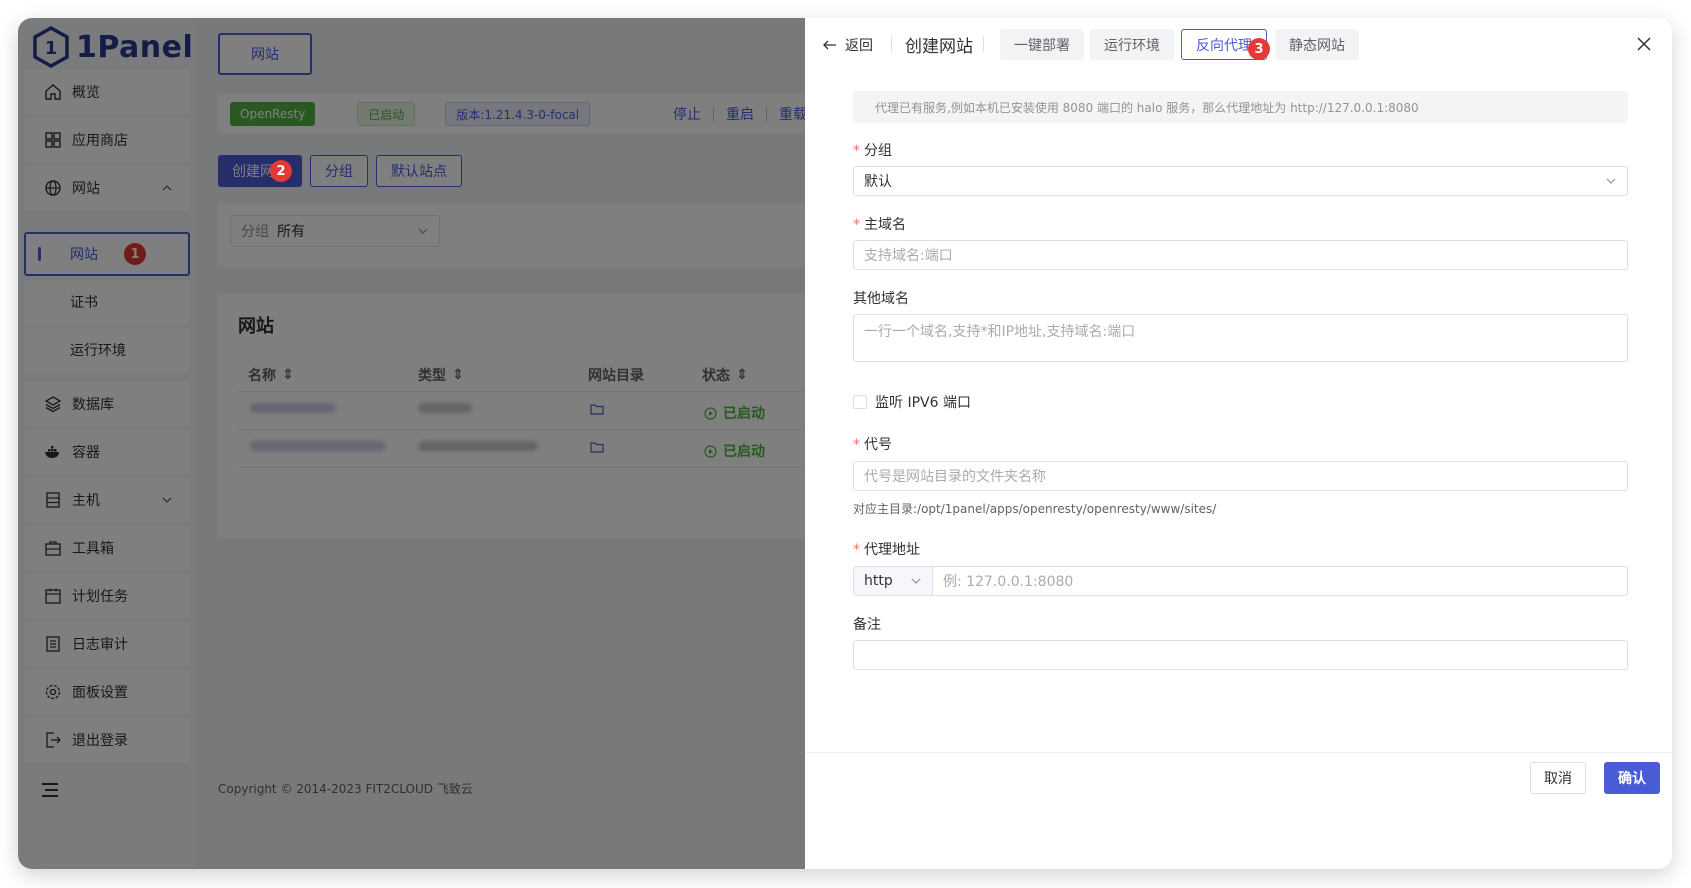 Image resolution: width=1691 pixels, height=888 pixels. I want to click on primary-domain-label-text: 主域名, so click(885, 225).